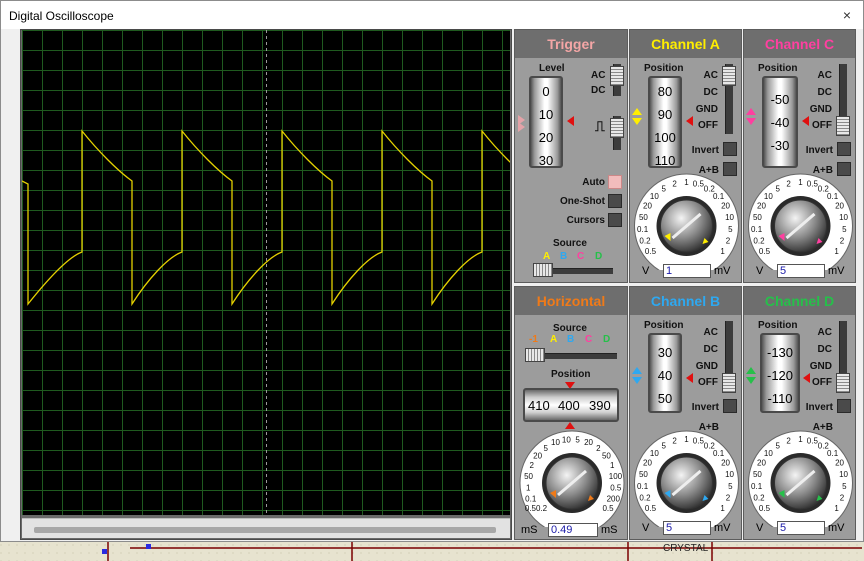 This screenshot has height=561, width=864. Describe the element at coordinates (598, 90) in the screenshot. I see `trigger-dc-label: DC` at that location.